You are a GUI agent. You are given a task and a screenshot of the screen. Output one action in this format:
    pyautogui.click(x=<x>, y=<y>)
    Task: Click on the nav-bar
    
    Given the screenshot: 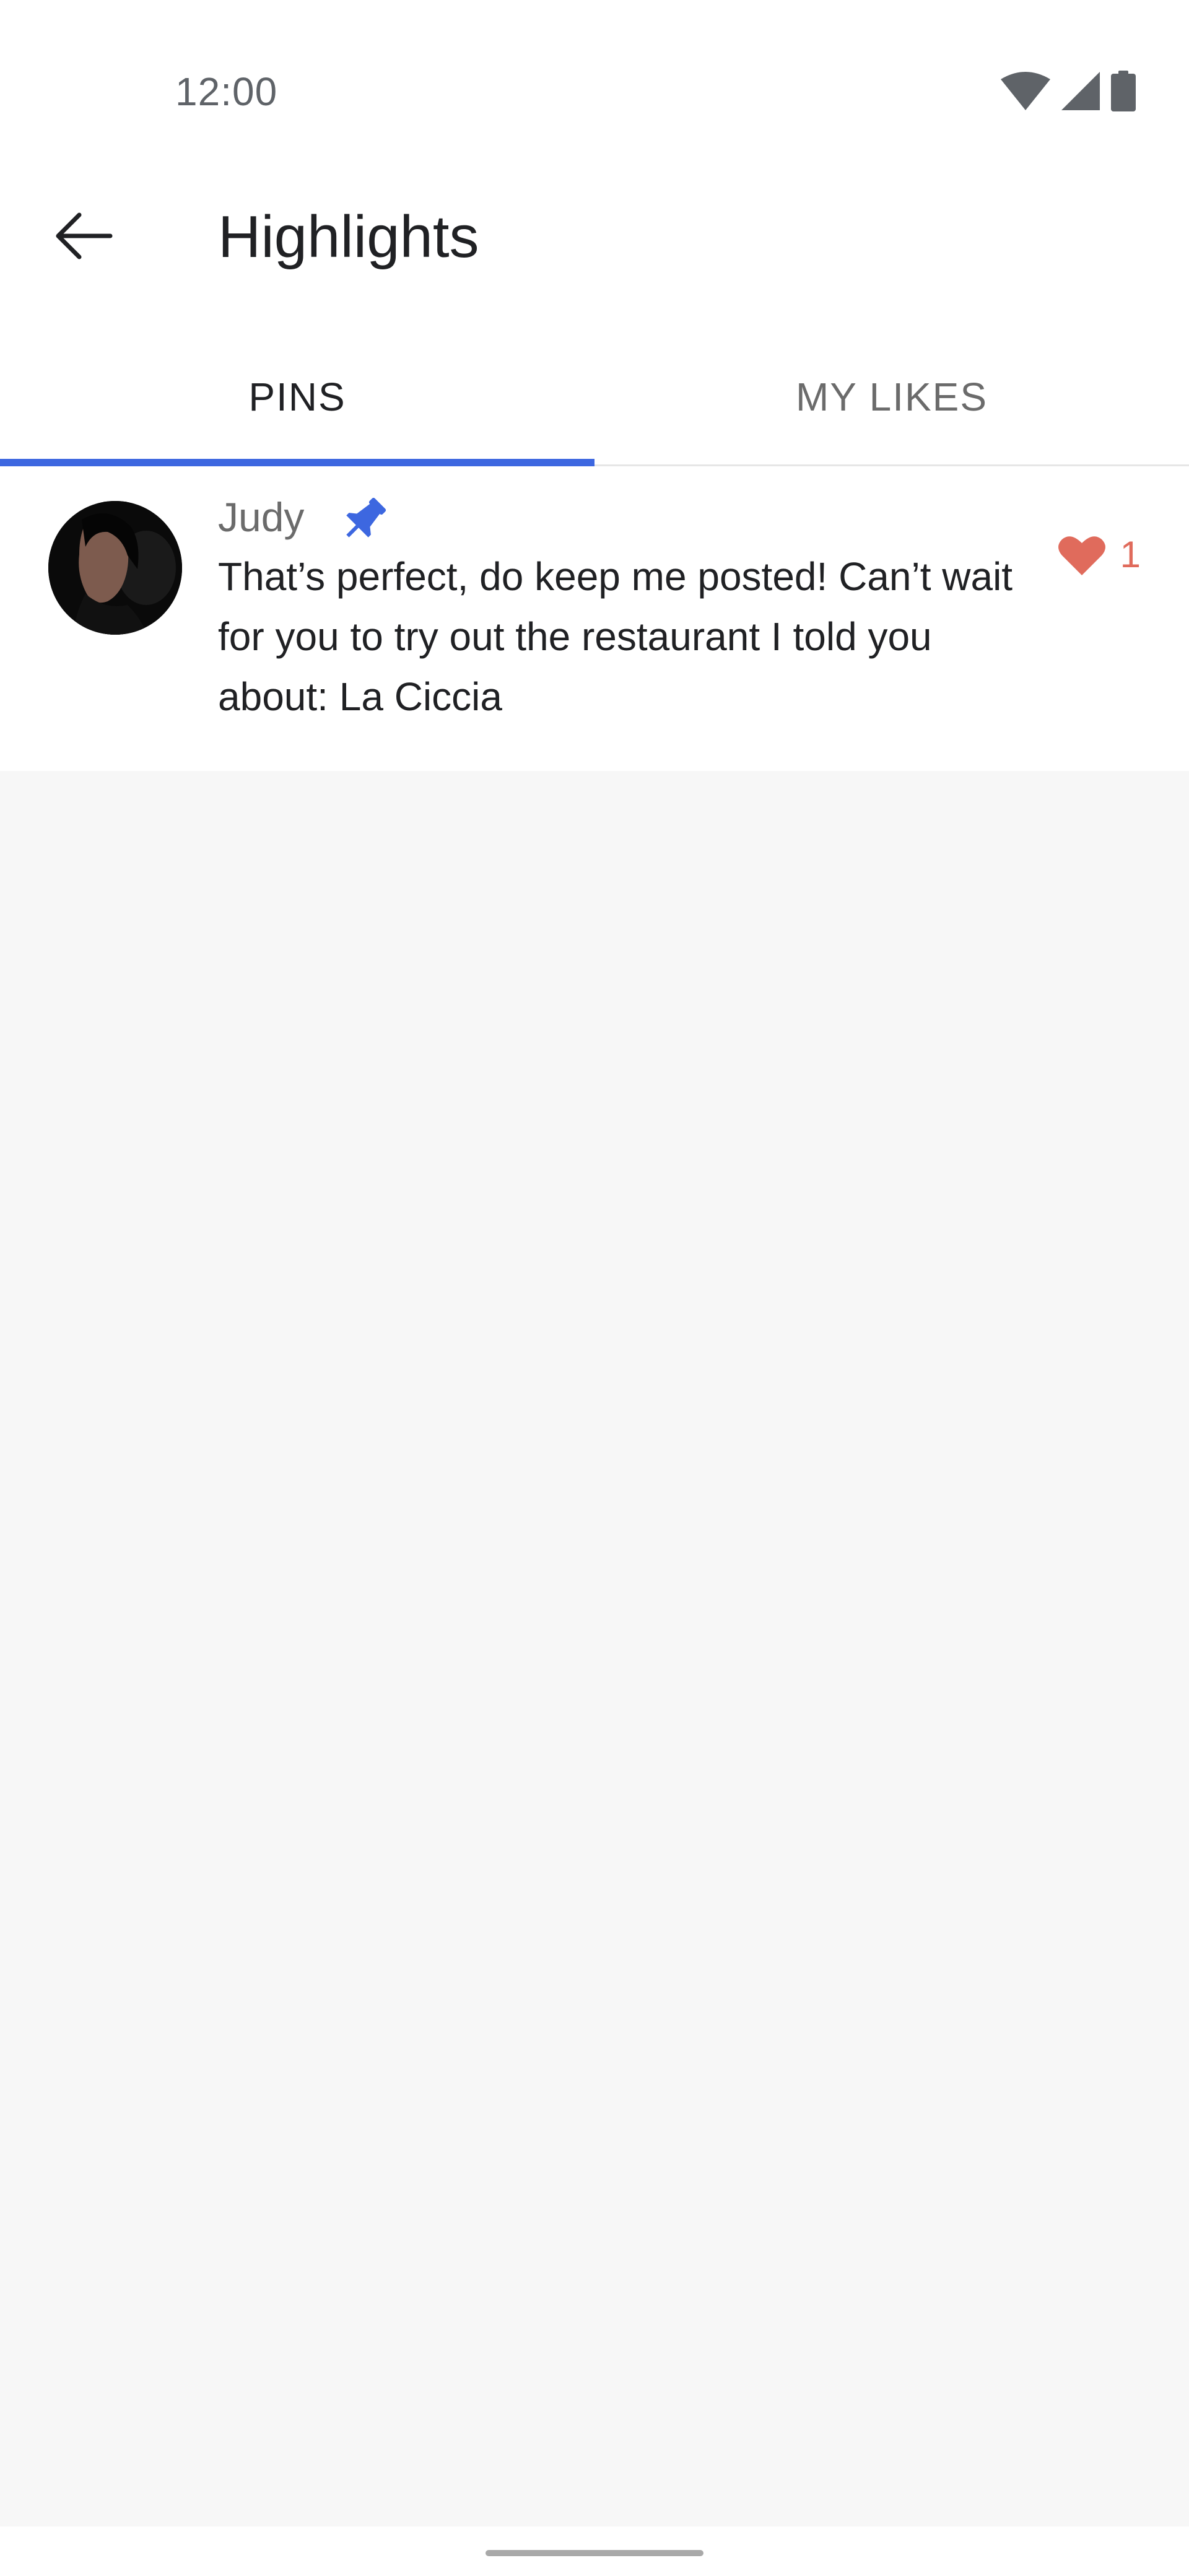 What is the action you would take?
    pyautogui.click(x=594, y=2551)
    